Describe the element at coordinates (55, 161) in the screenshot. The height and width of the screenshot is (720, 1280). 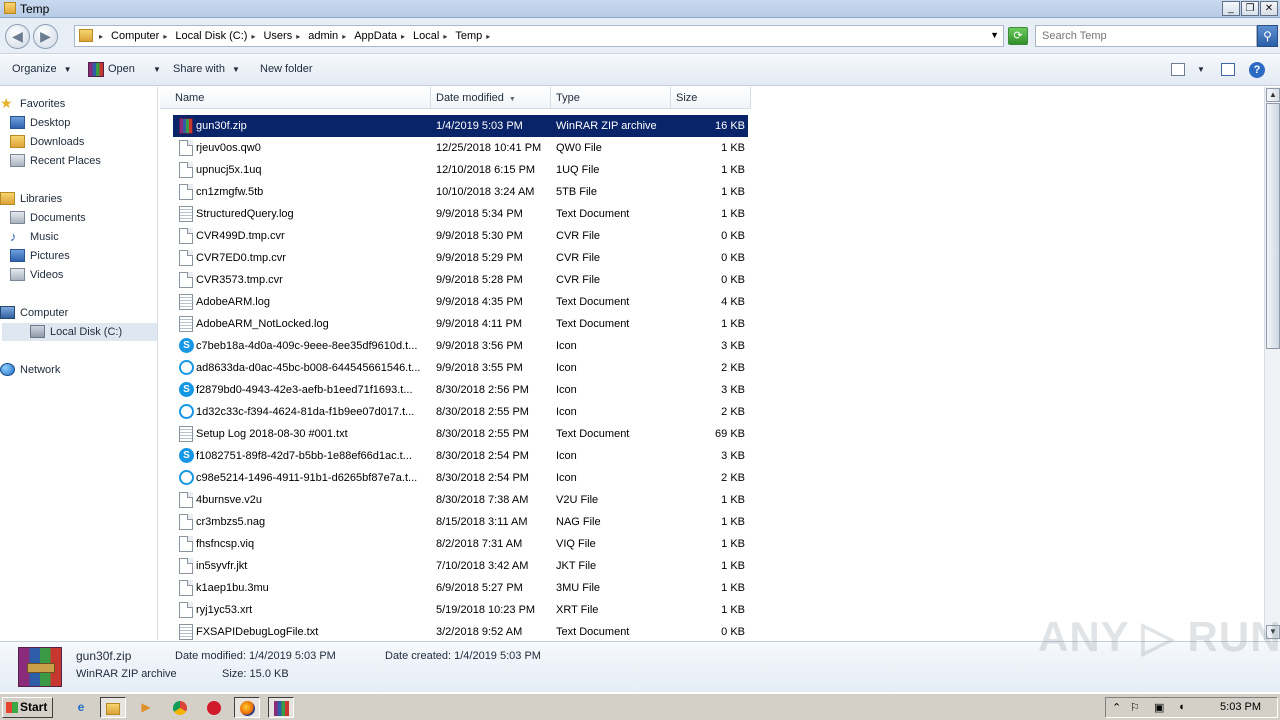
I see `nav-recent-places: Recent Places` at that location.